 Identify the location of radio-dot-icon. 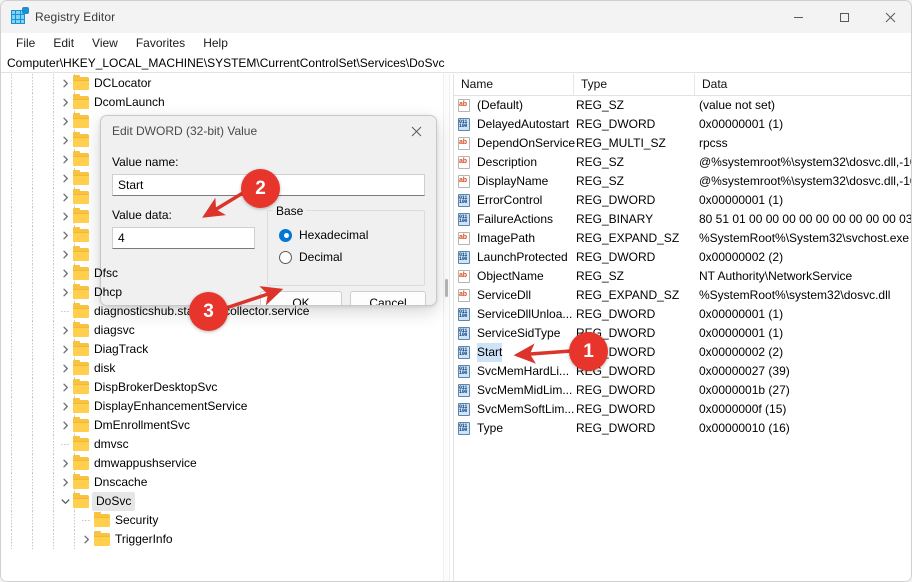
(285, 257).